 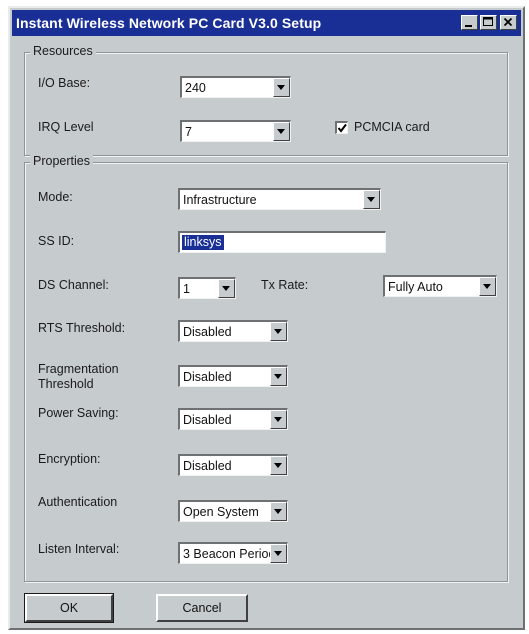 What do you see at coordinates (69, 459) in the screenshot?
I see `encryption-label: Encryption:` at bounding box center [69, 459].